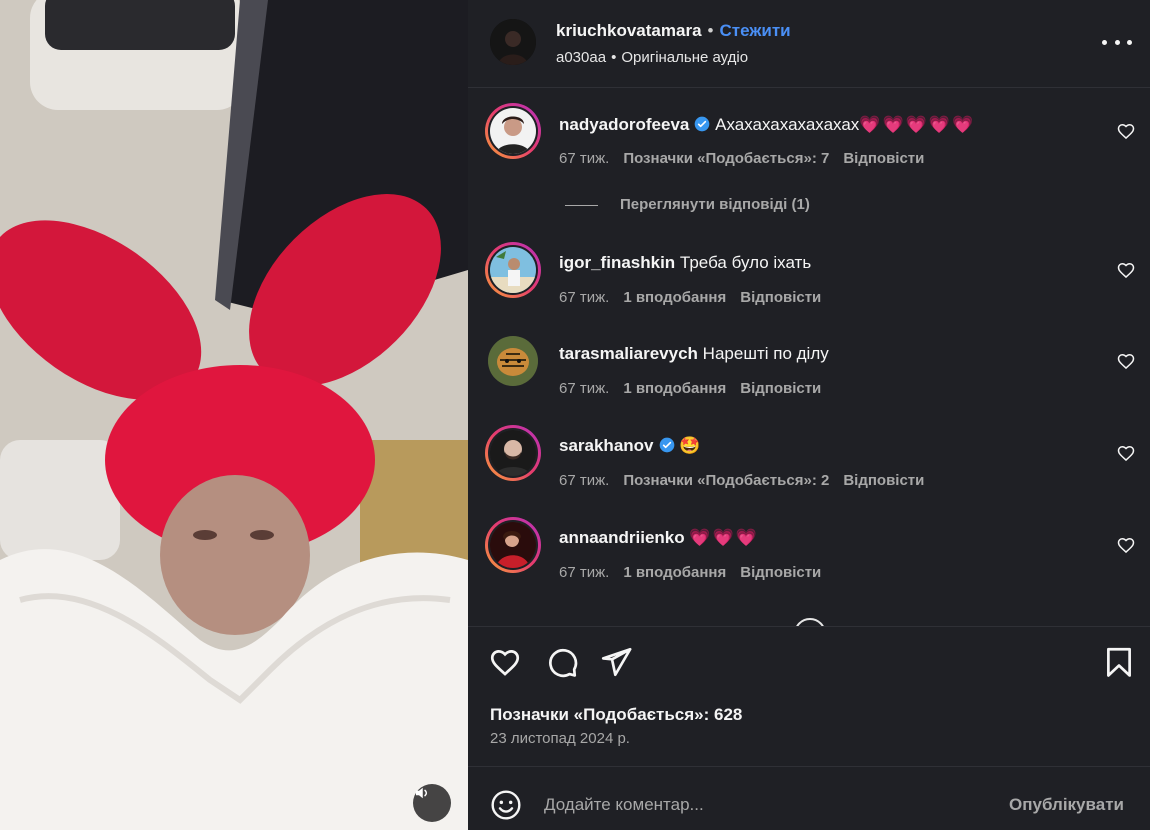  Describe the element at coordinates (754, 30) in the screenshot. I see `follow-button: Стежити` at that location.